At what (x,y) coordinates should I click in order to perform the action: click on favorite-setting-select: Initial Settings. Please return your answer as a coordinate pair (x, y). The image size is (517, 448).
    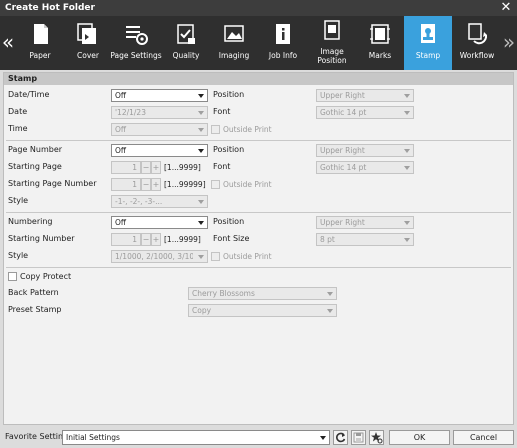
    Looking at the image, I should click on (196, 437).